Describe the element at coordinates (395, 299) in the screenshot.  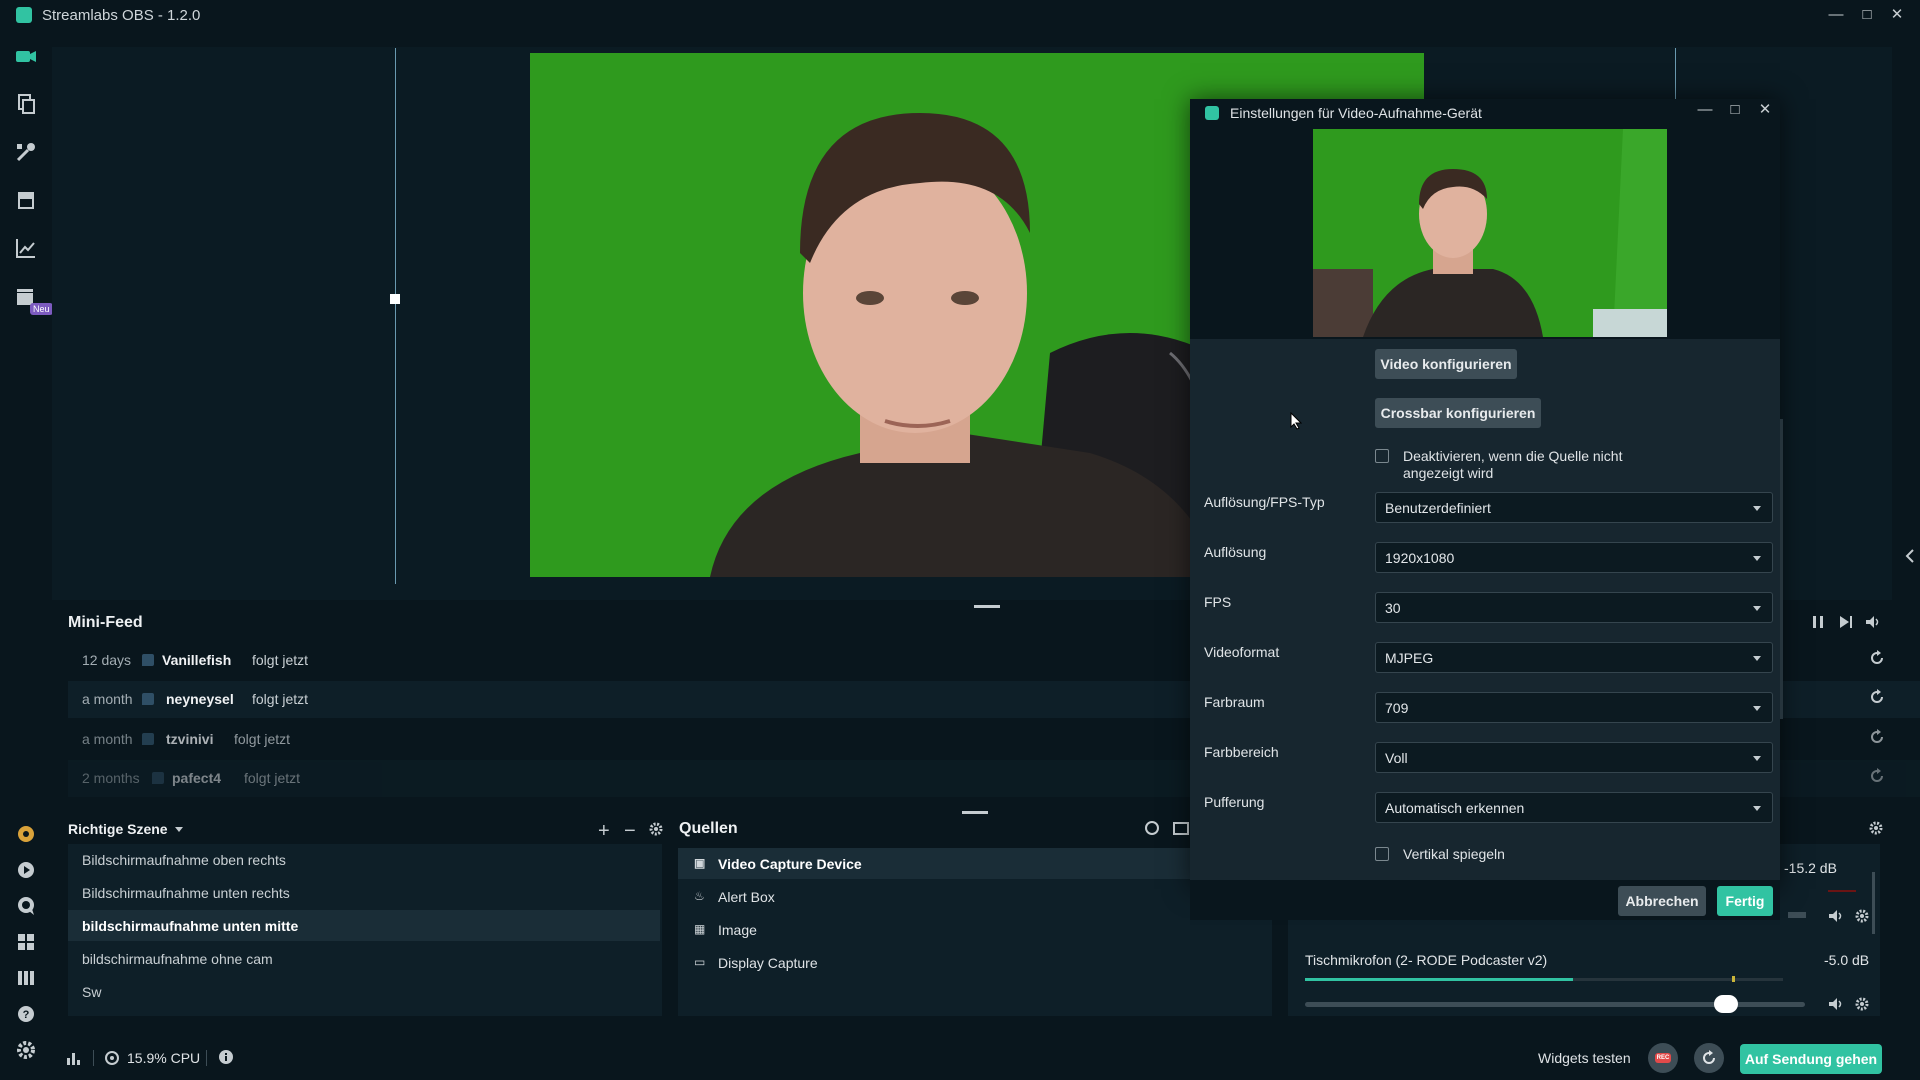
I see `resize-handle` at that location.